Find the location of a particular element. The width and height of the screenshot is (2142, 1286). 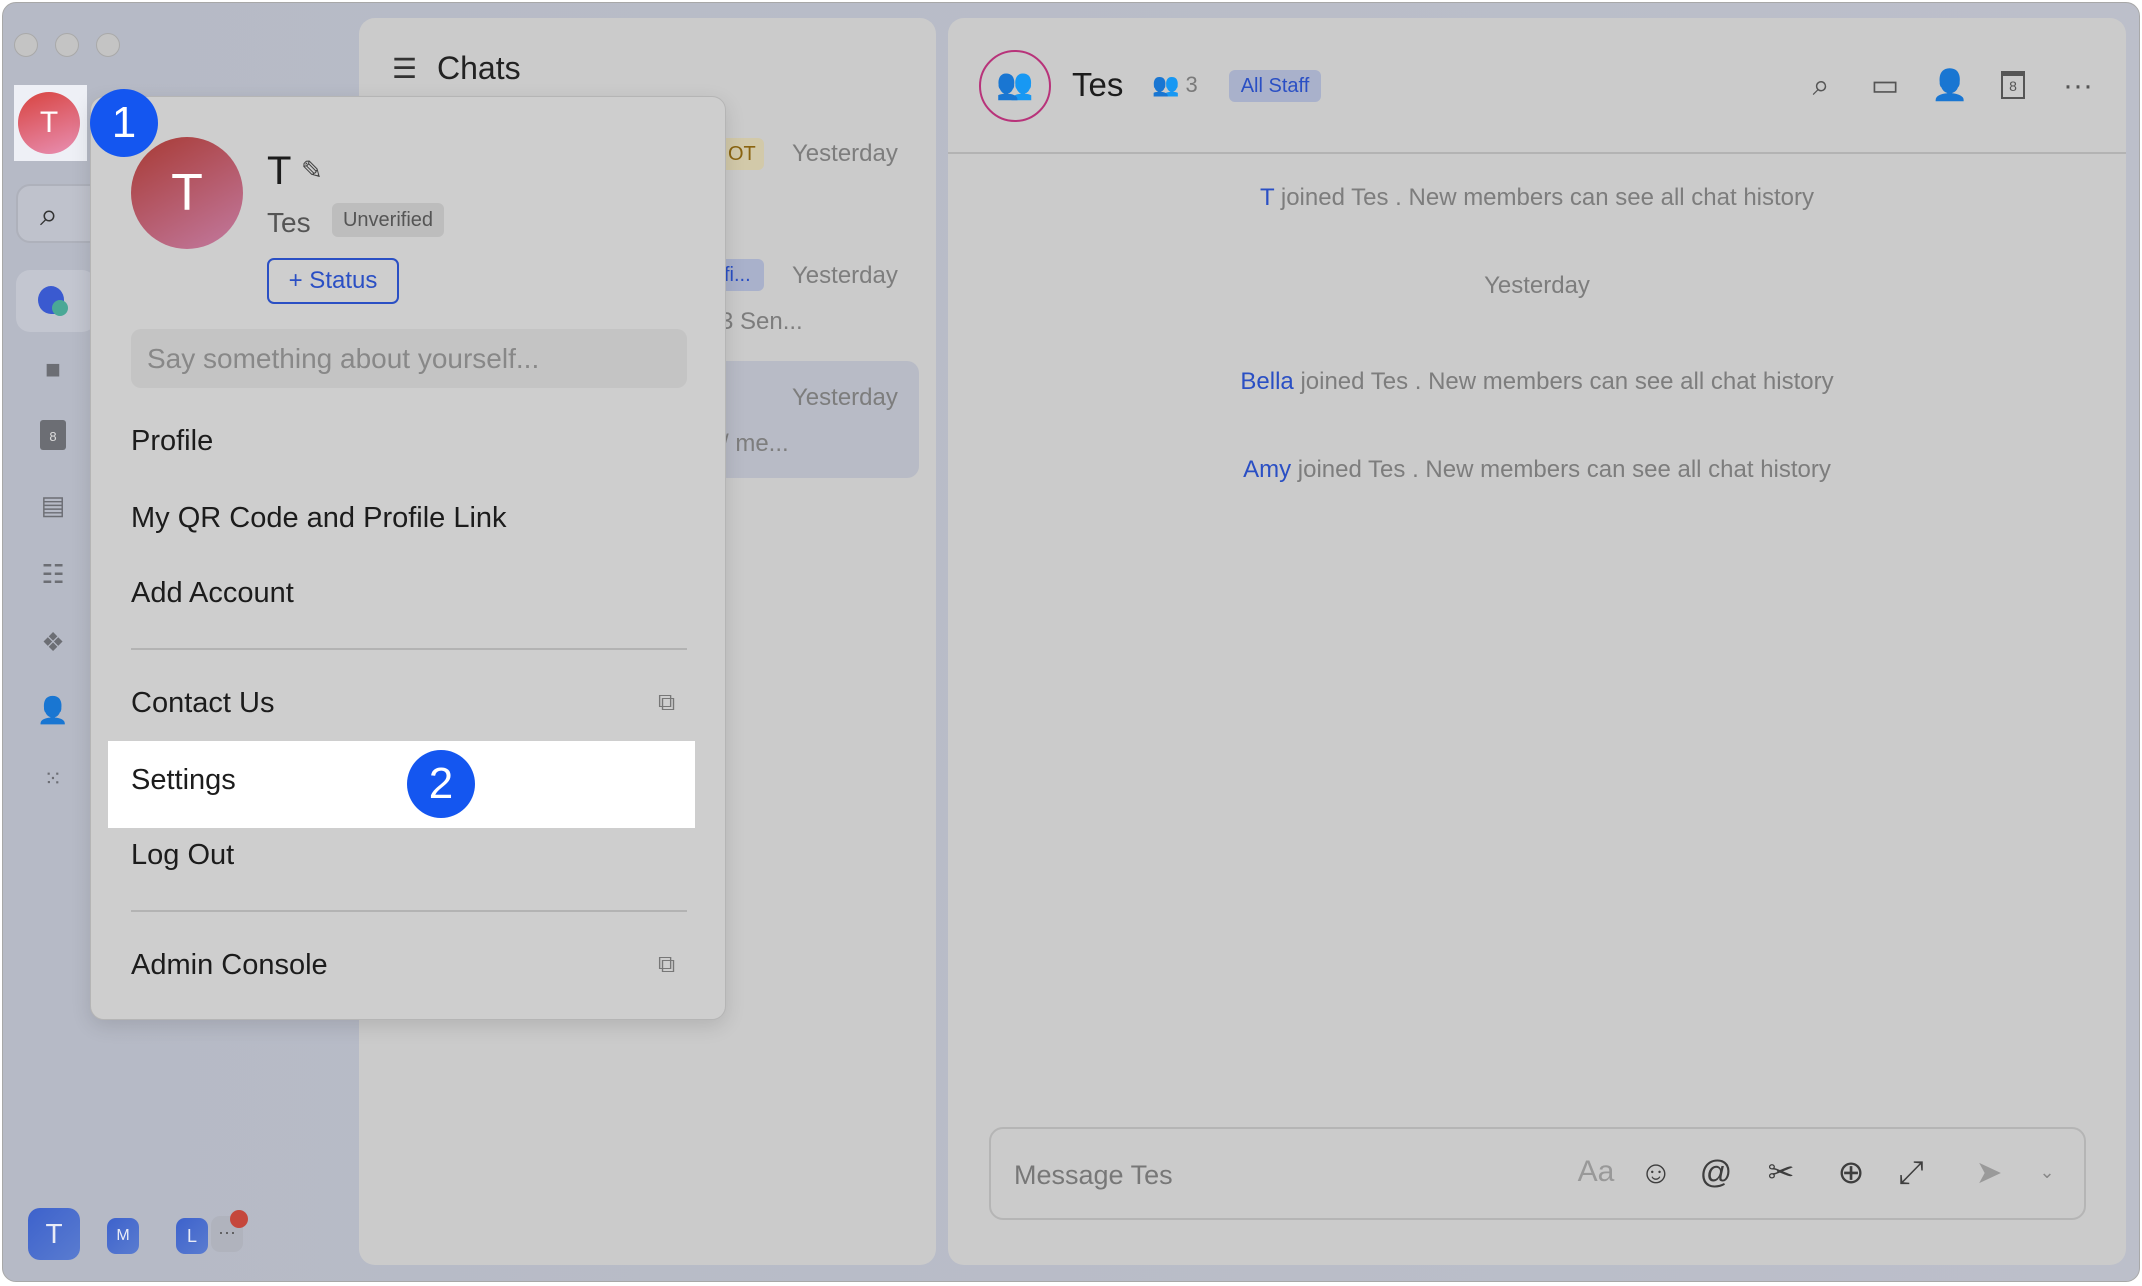

chat-list-title: Chats is located at coordinates (479, 68).